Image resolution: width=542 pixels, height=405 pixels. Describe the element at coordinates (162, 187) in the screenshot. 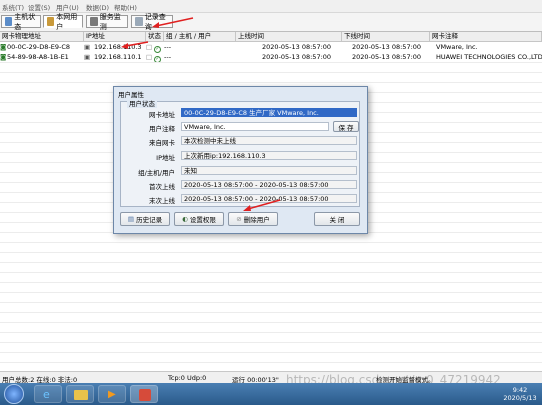

I see `field-label-first-online: 首次上线` at that location.